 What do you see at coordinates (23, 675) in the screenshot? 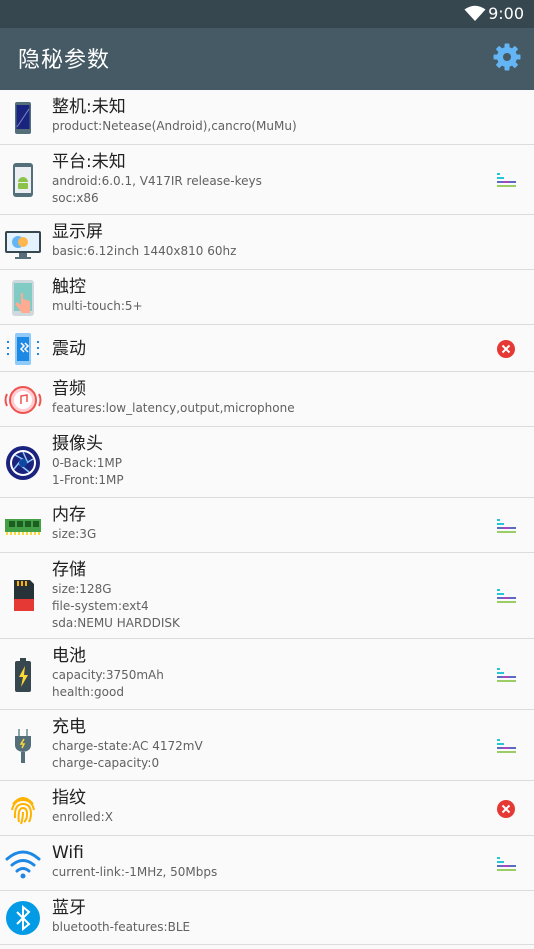
I see `battery-icon` at bounding box center [23, 675].